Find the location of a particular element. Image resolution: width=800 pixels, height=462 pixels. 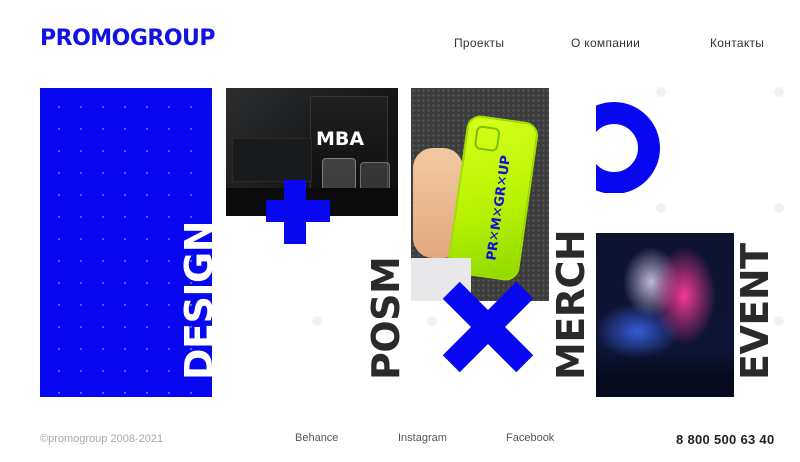

mba-kit-photo: MBA is located at coordinates (312, 152).